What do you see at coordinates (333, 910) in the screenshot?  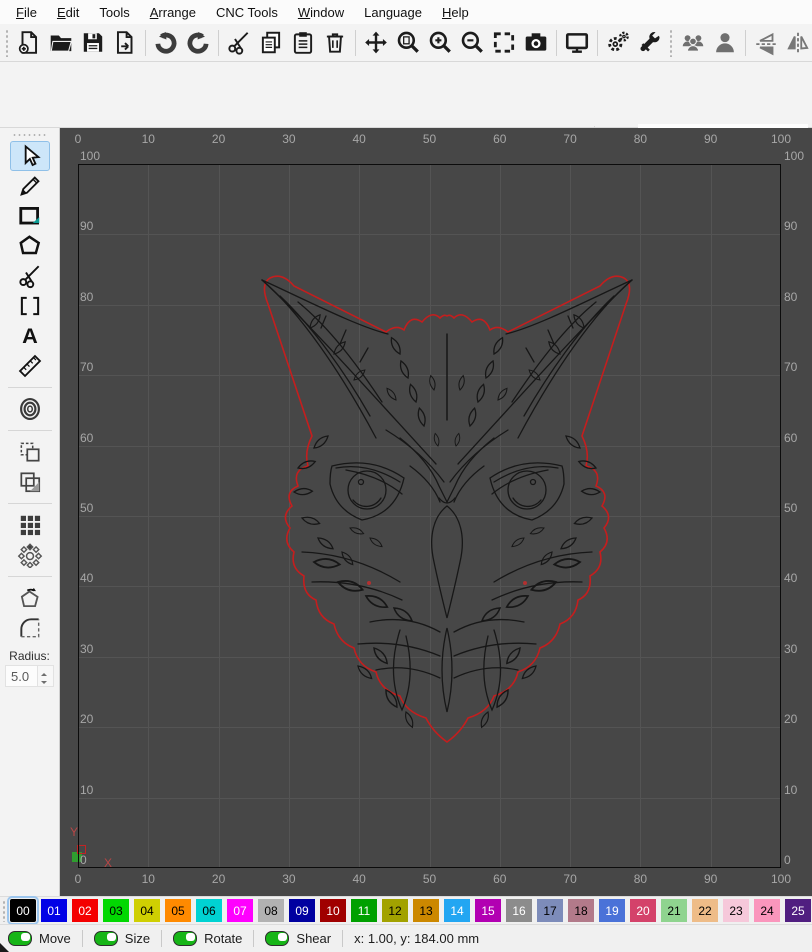 I see `color-swatch-10: 10` at bounding box center [333, 910].